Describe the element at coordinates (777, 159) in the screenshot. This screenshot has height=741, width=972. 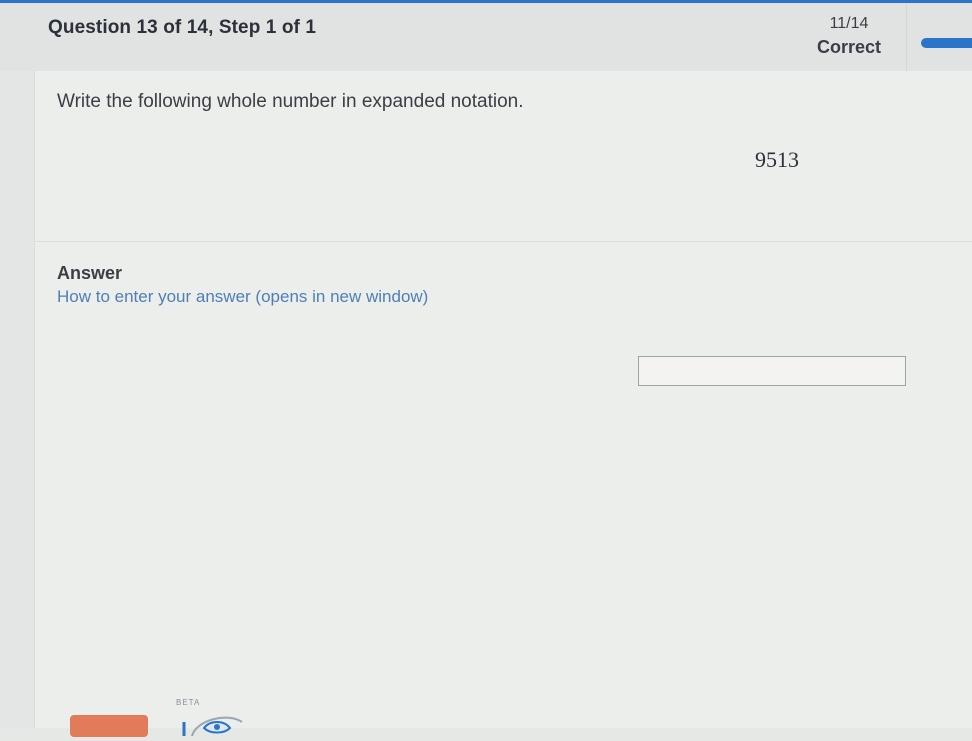
I see `question-number: 9513` at that location.